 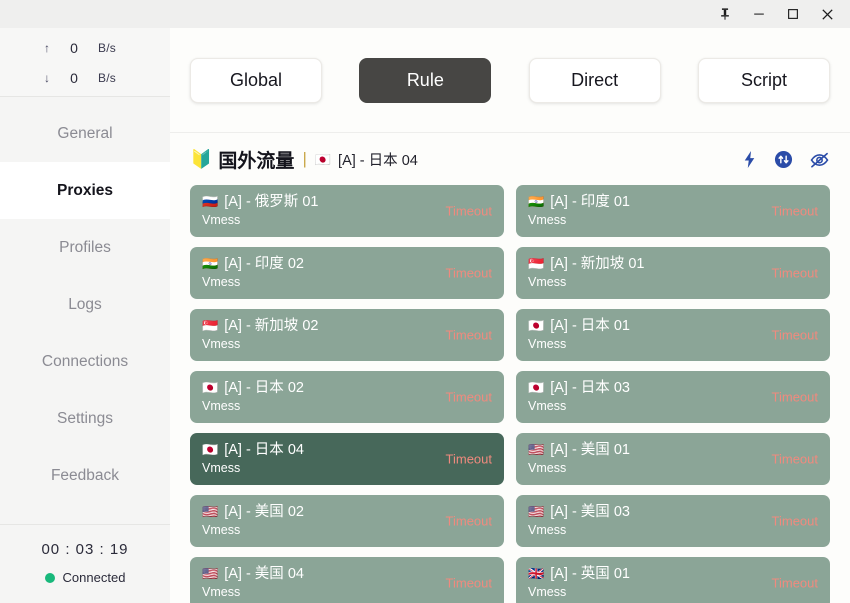 I want to click on proxy-name-label: [A] - 日本 03, so click(x=590, y=387).